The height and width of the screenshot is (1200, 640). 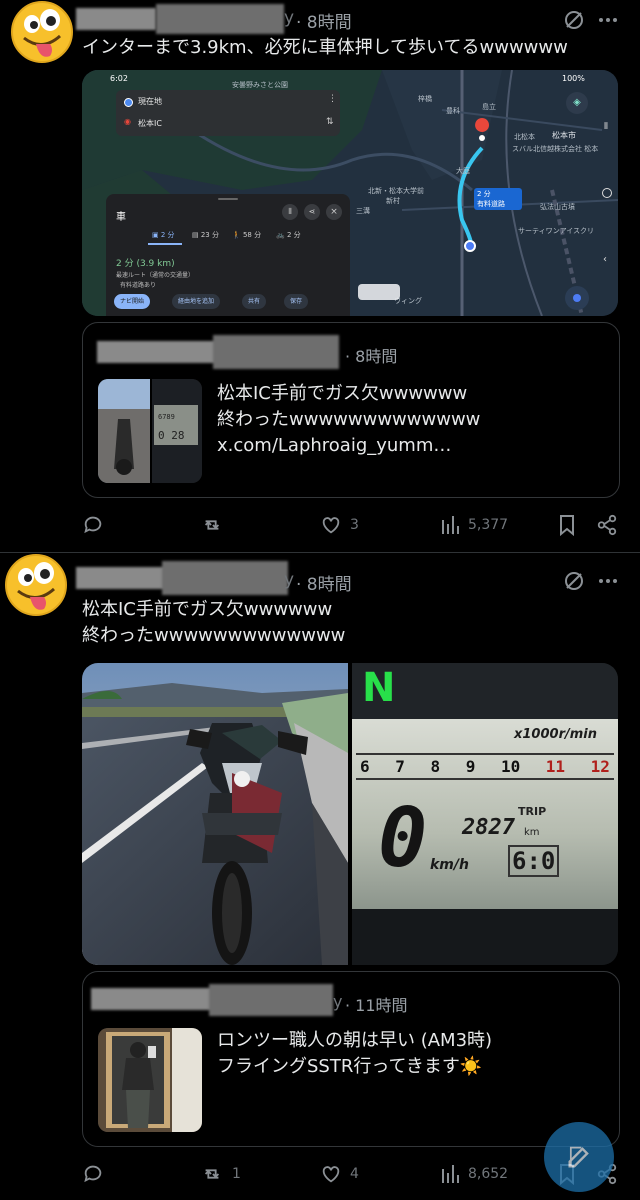 I want to click on quote-time: · 11時間, so click(x=376, y=1004).